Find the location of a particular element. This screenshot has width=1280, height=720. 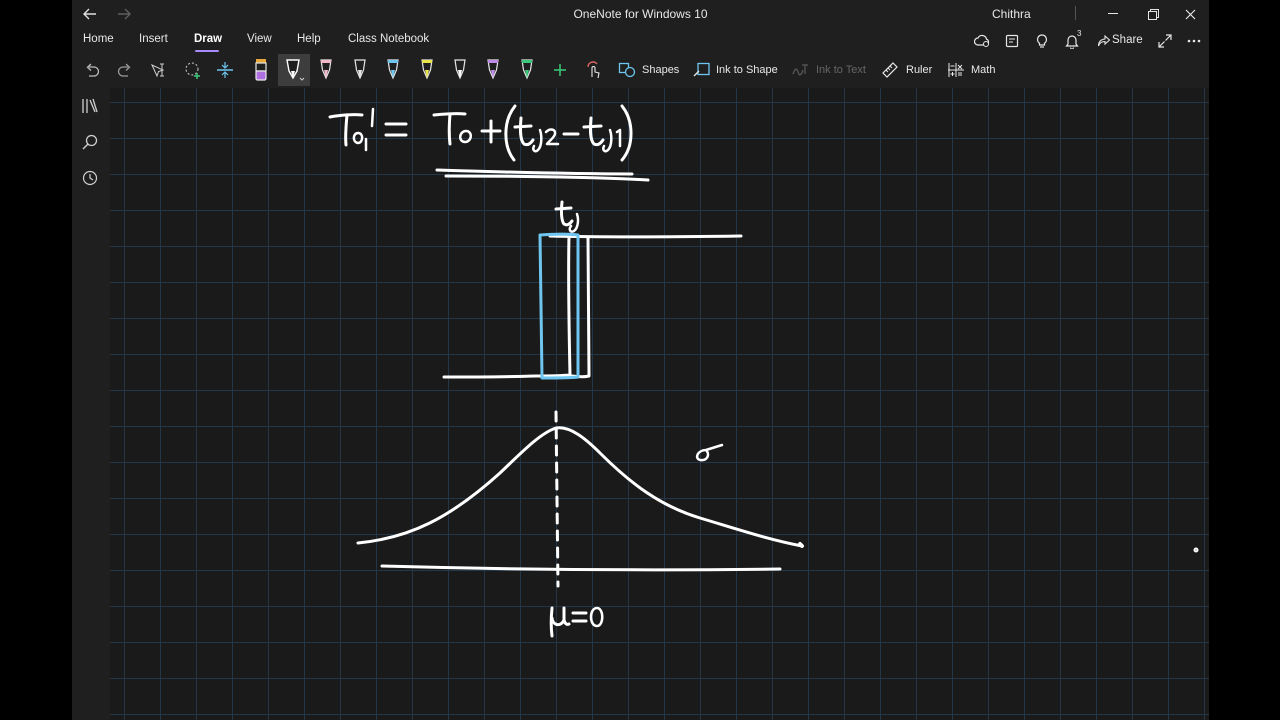

ink-dot is located at coordinates (1196, 550).